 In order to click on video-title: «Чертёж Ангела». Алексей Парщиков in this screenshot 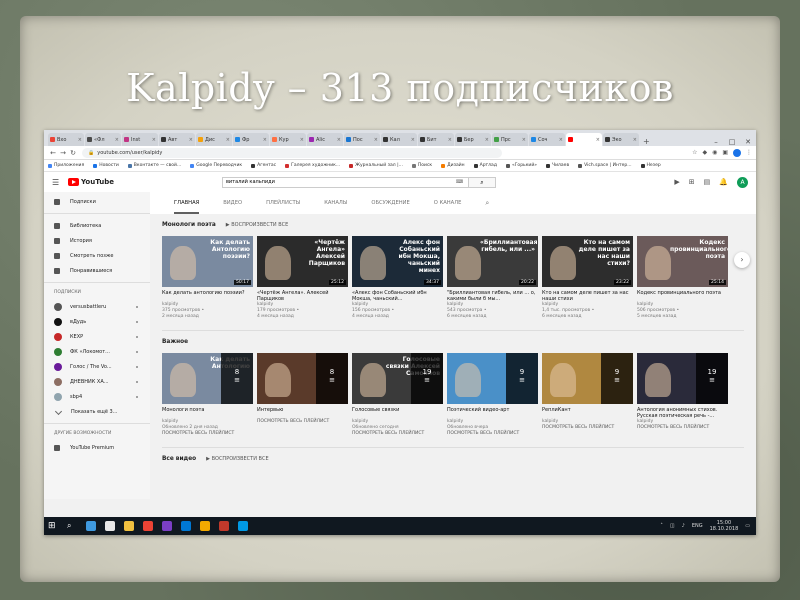, I will do `click(302, 296)`.